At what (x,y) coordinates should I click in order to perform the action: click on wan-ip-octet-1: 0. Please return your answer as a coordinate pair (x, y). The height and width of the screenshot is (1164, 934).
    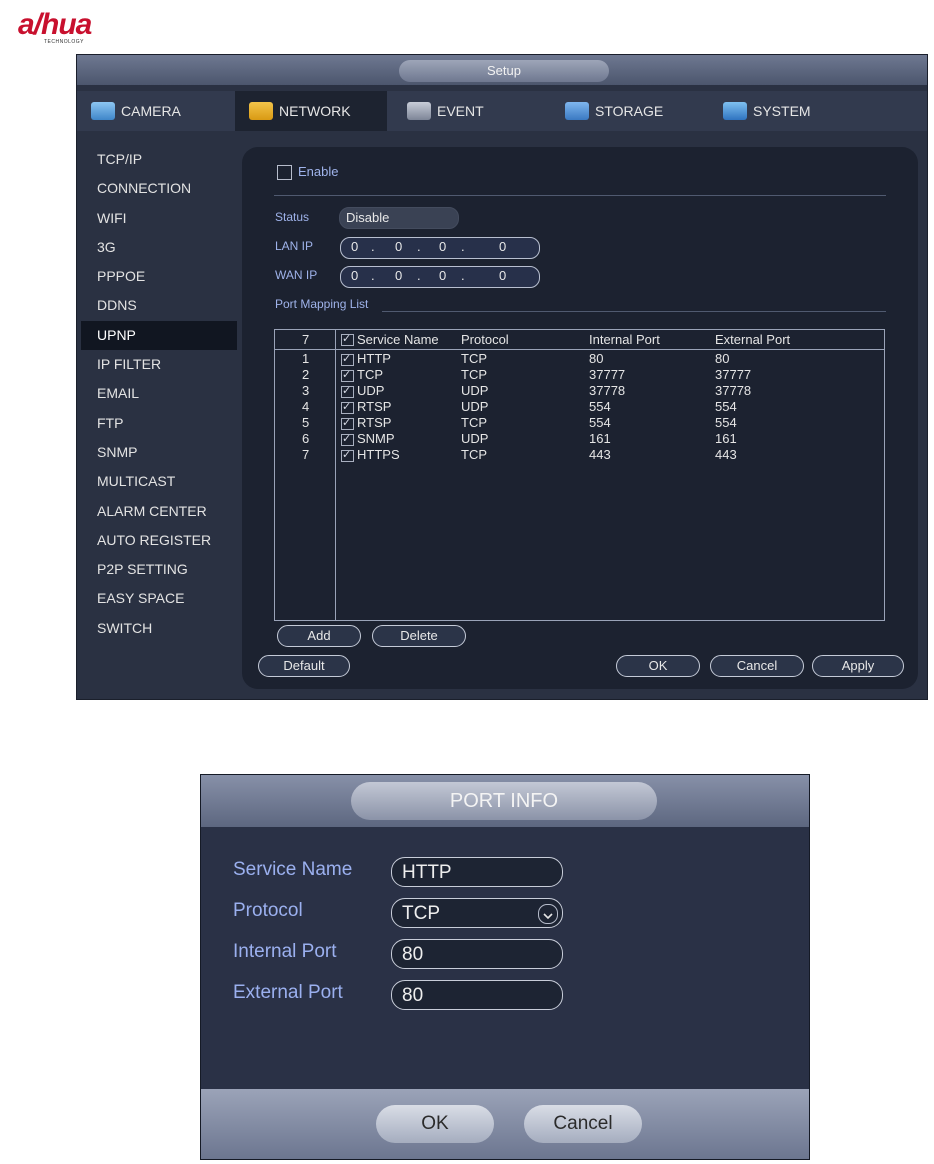
    Looking at the image, I should click on (355, 275).